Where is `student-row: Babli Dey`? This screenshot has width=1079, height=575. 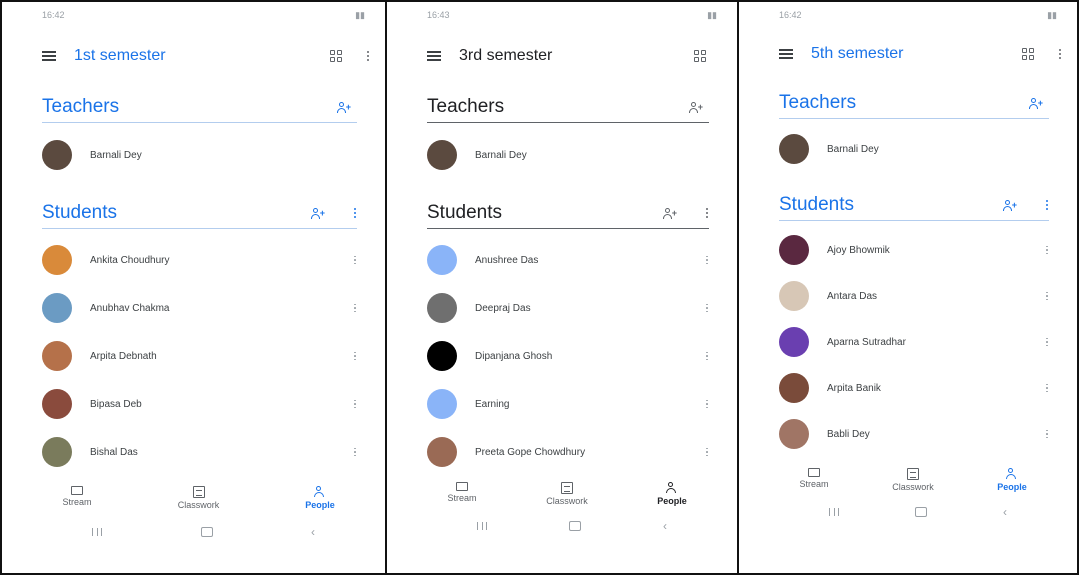 student-row: Babli Dey is located at coordinates (914, 434).